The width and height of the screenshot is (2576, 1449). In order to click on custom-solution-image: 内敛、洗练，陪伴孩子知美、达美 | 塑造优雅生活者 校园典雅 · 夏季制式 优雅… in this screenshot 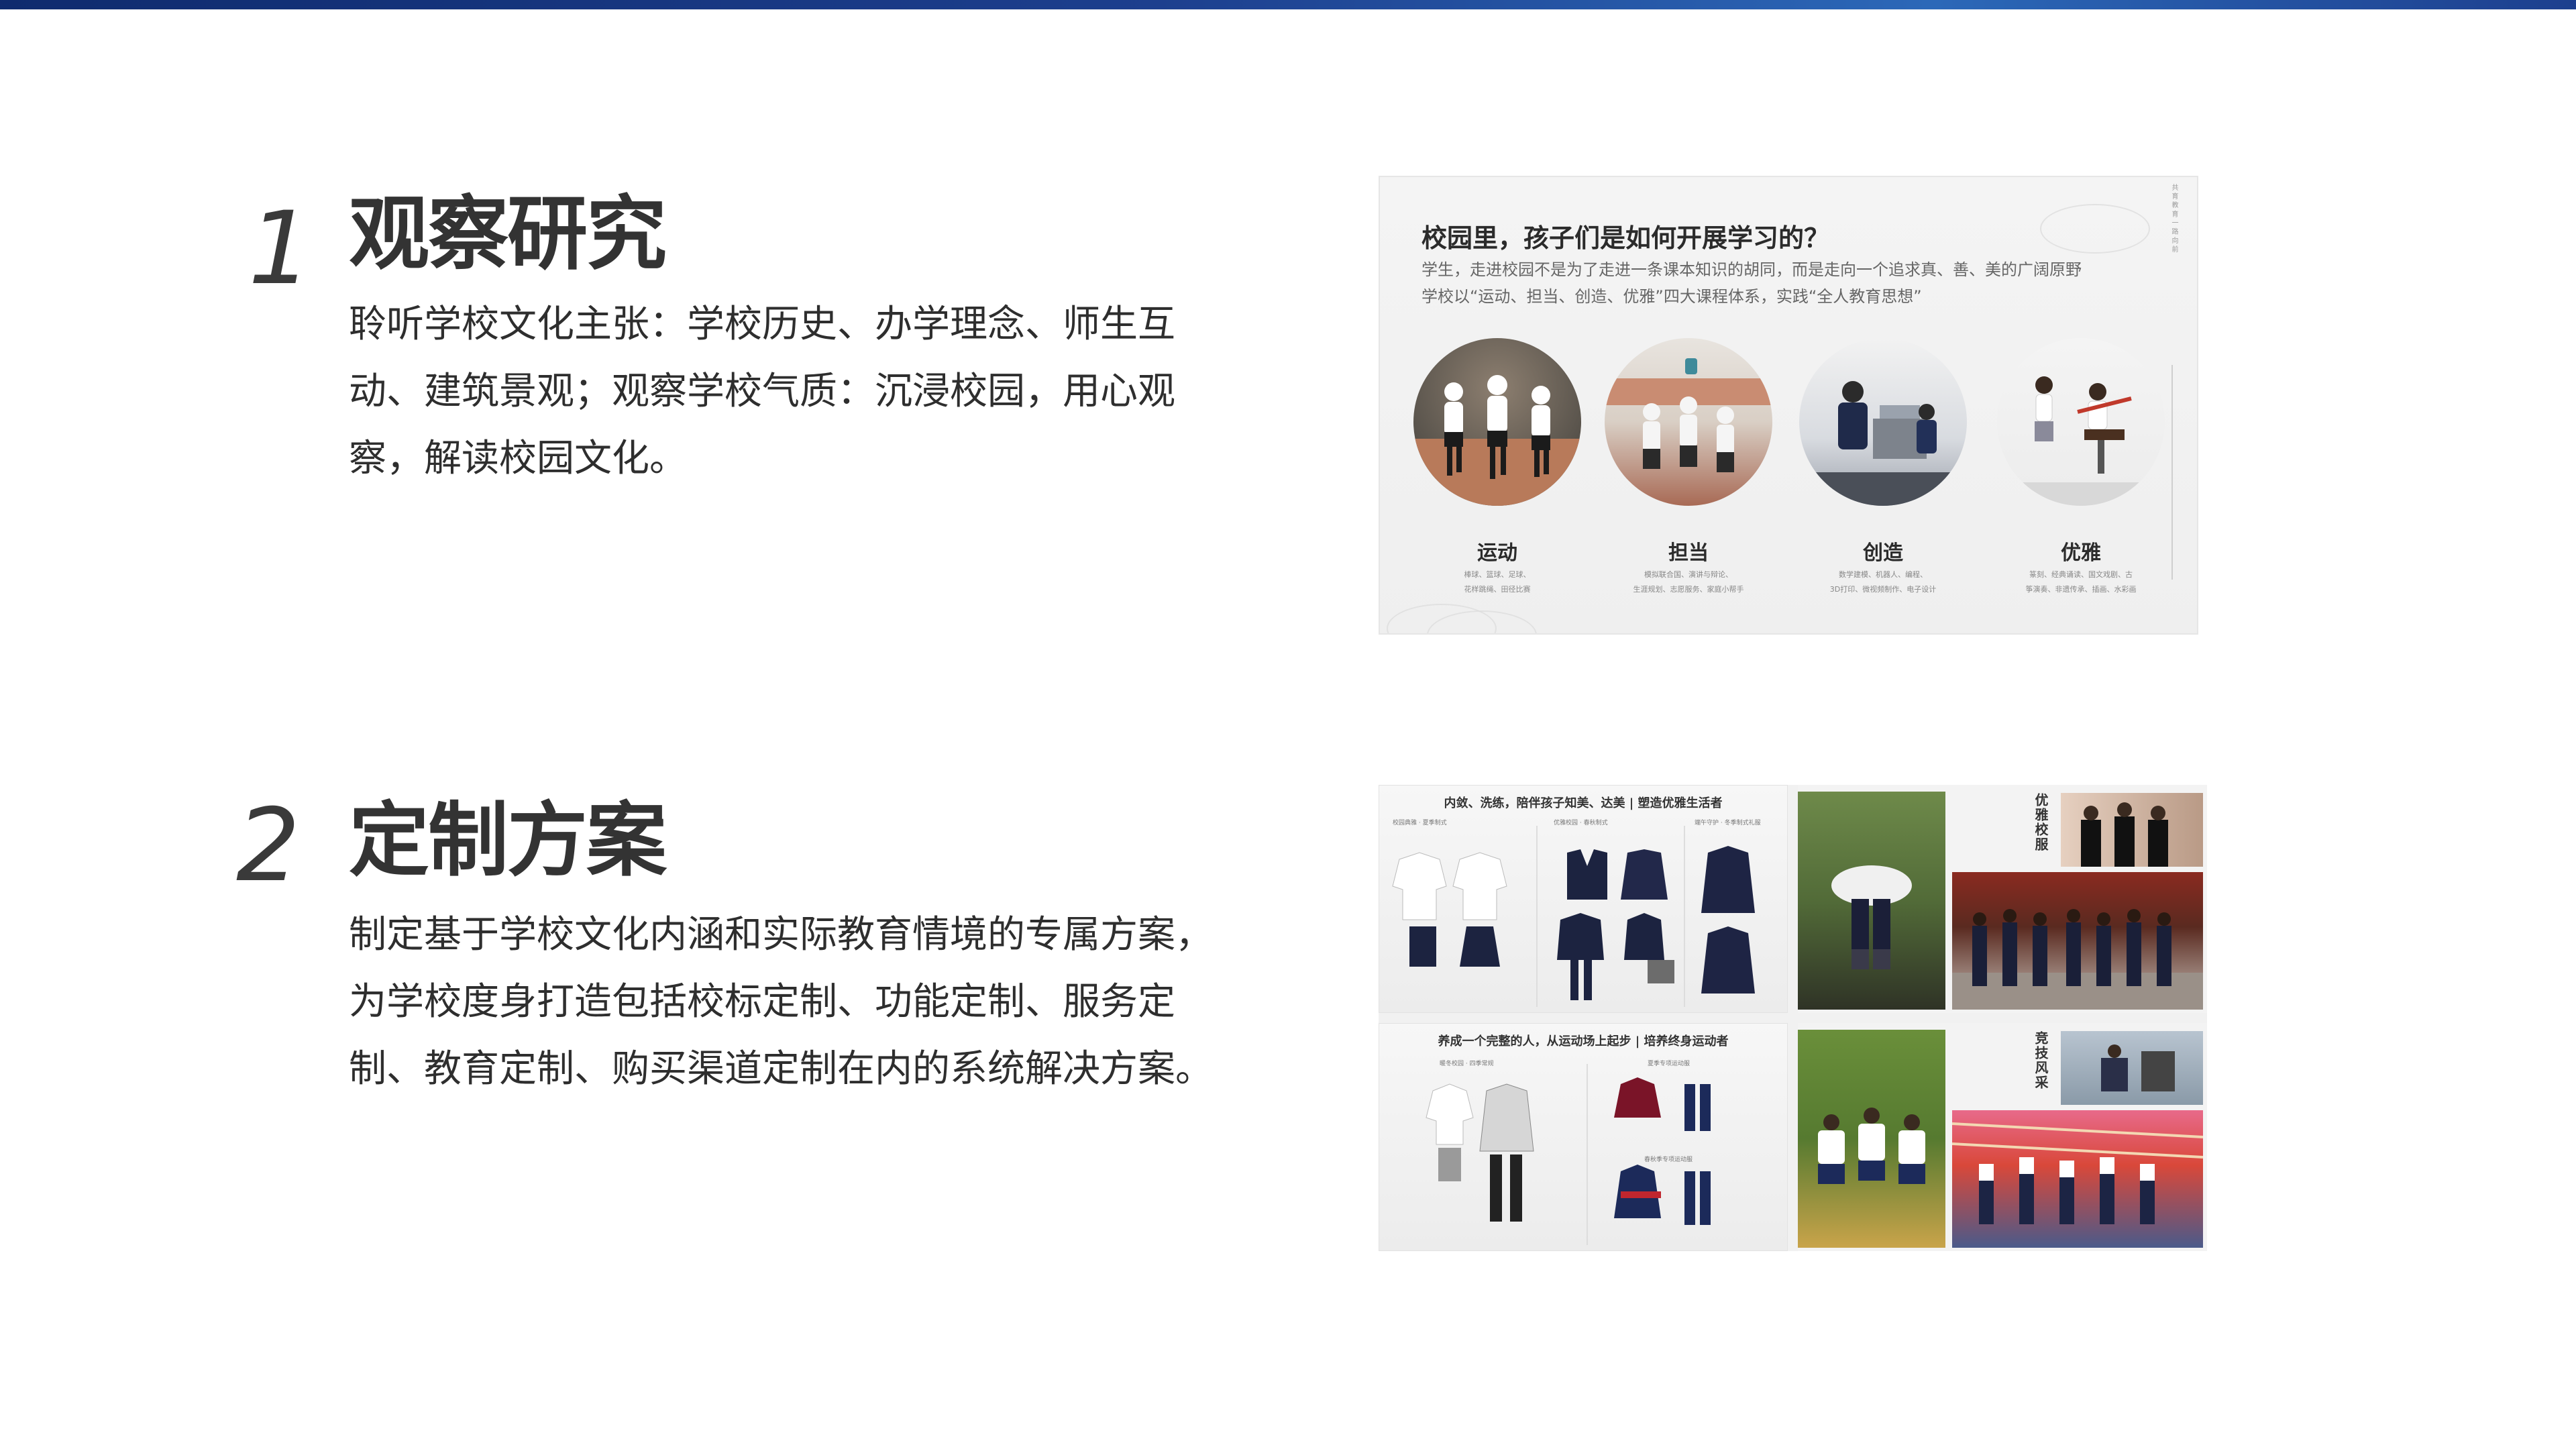, I will do `click(1793, 1018)`.